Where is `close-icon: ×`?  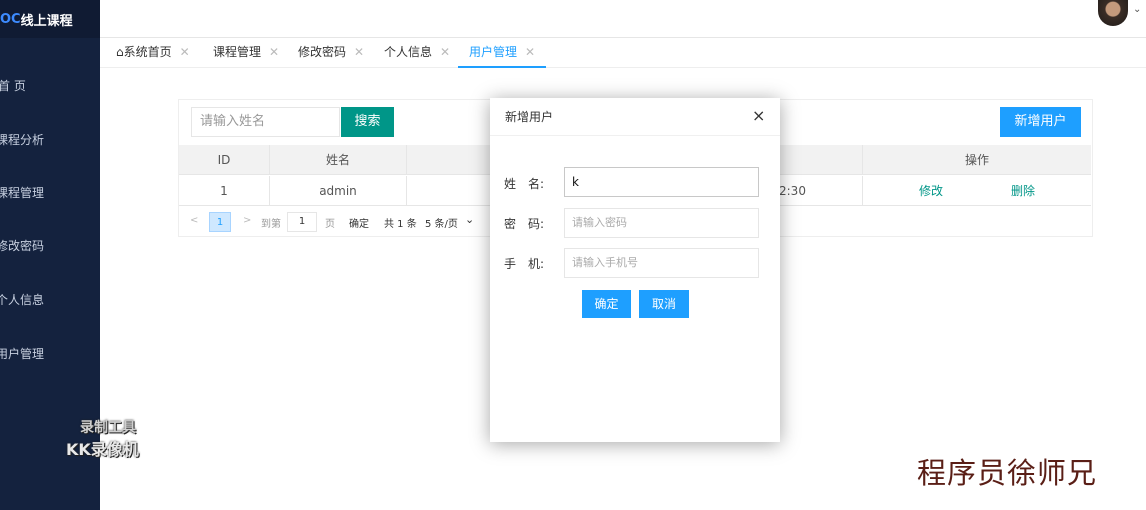
close-icon: × is located at coordinates (758, 116).